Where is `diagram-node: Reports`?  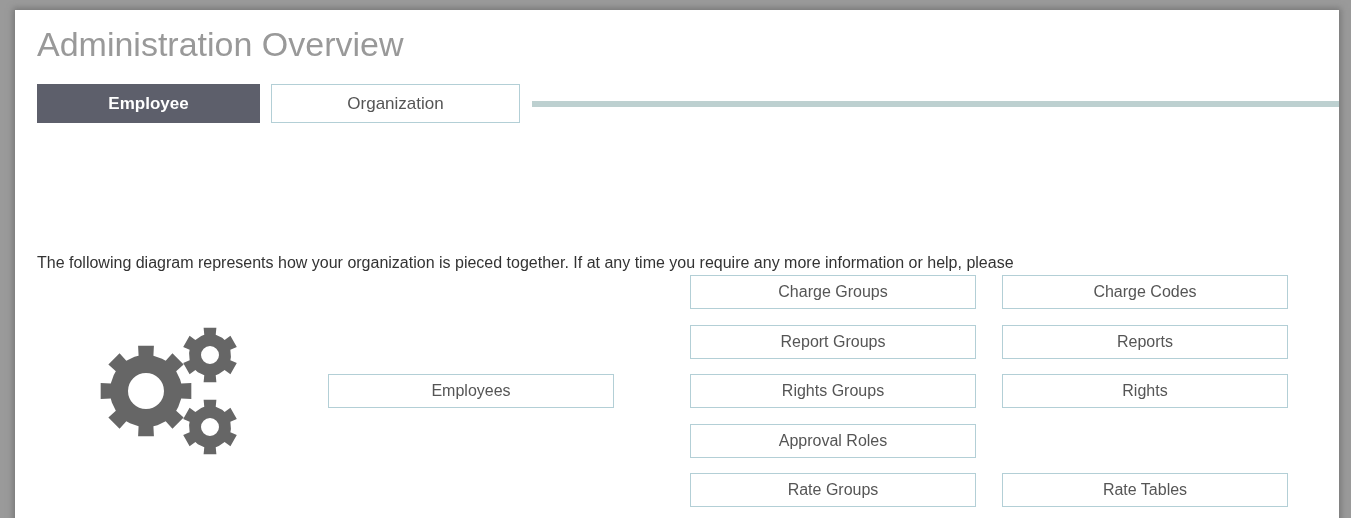
diagram-node: Reports is located at coordinates (1145, 341).